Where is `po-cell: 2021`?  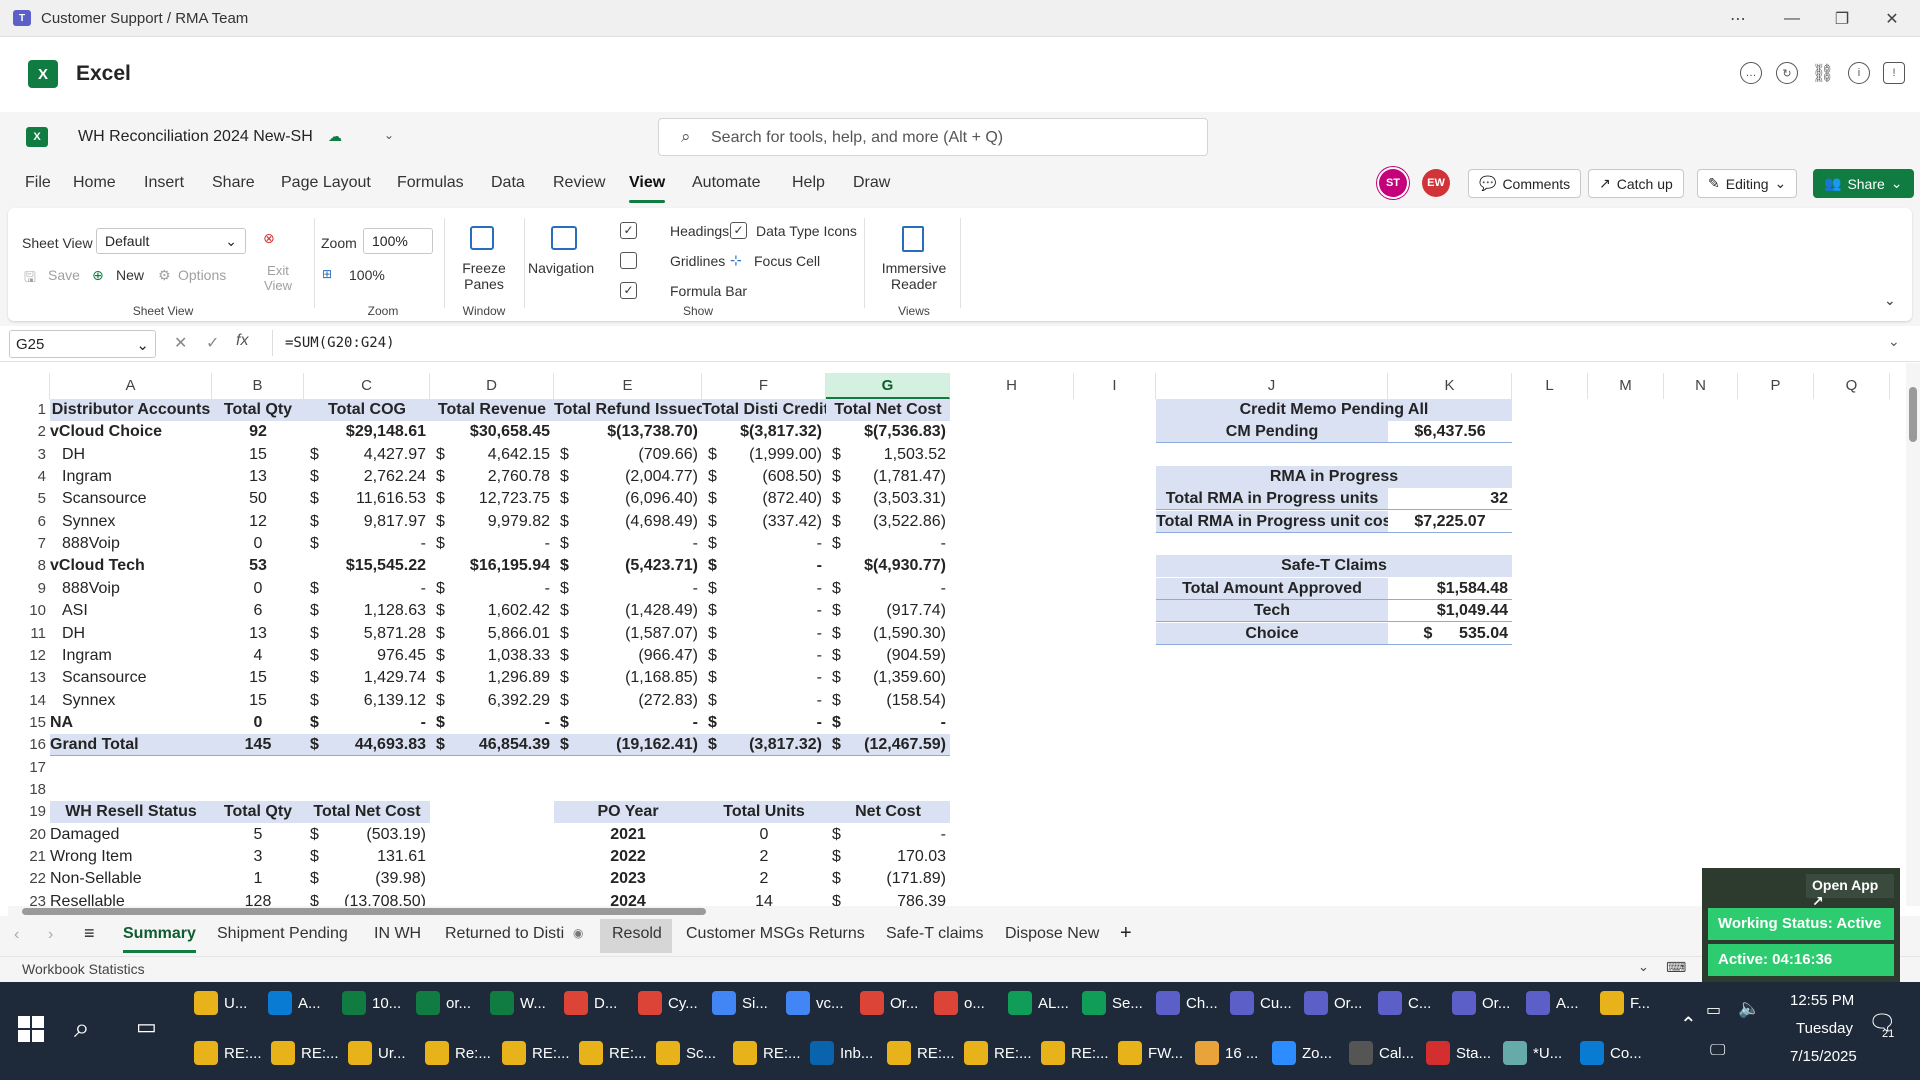
po-cell: 2021 is located at coordinates (628, 835).